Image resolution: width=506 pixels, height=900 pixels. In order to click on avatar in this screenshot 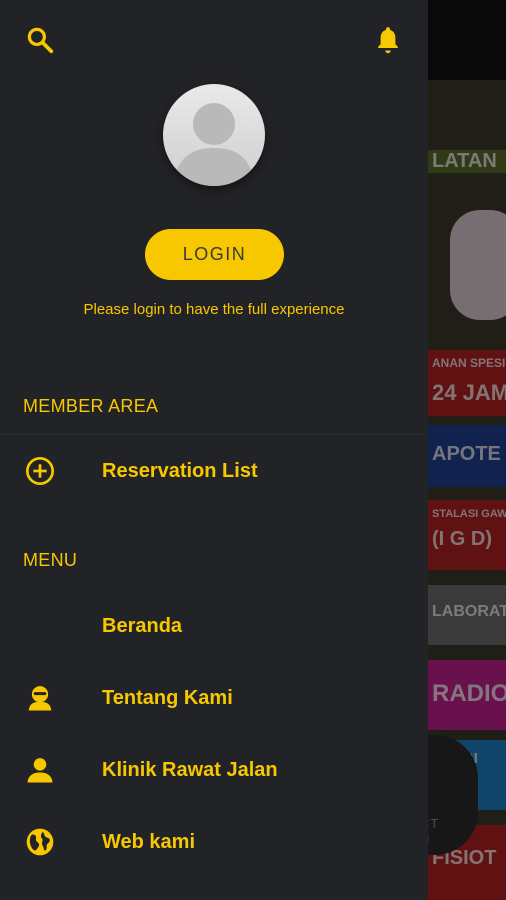, I will do `click(214, 135)`.